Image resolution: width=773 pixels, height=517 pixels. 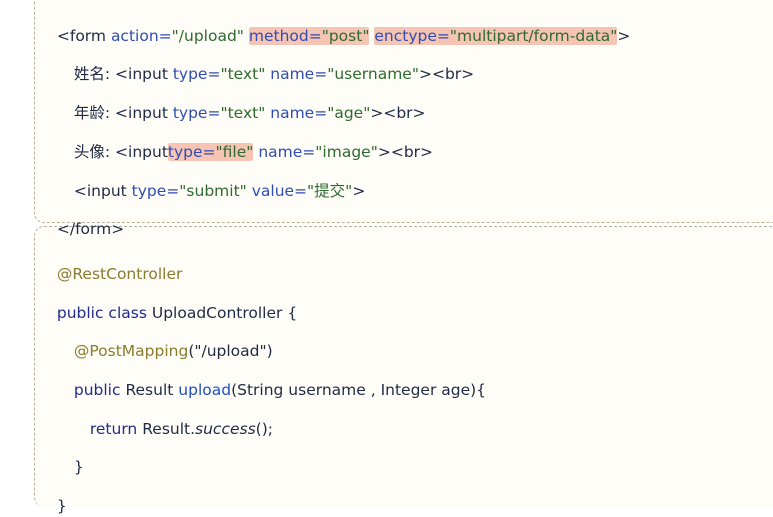 I want to click on token-return-call: success, so click(x=225, y=429).